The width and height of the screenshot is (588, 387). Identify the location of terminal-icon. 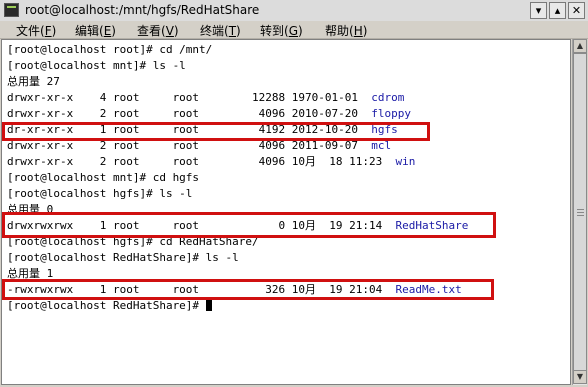
(11, 10).